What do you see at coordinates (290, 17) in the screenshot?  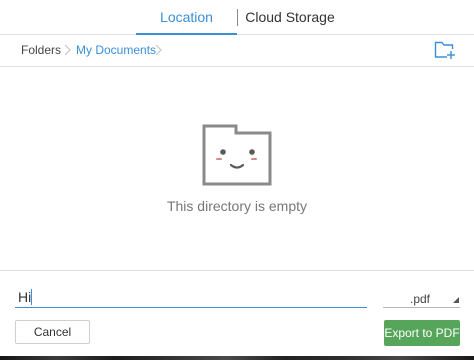 I see `tab-cloud-storage: Cloud Storage` at bounding box center [290, 17].